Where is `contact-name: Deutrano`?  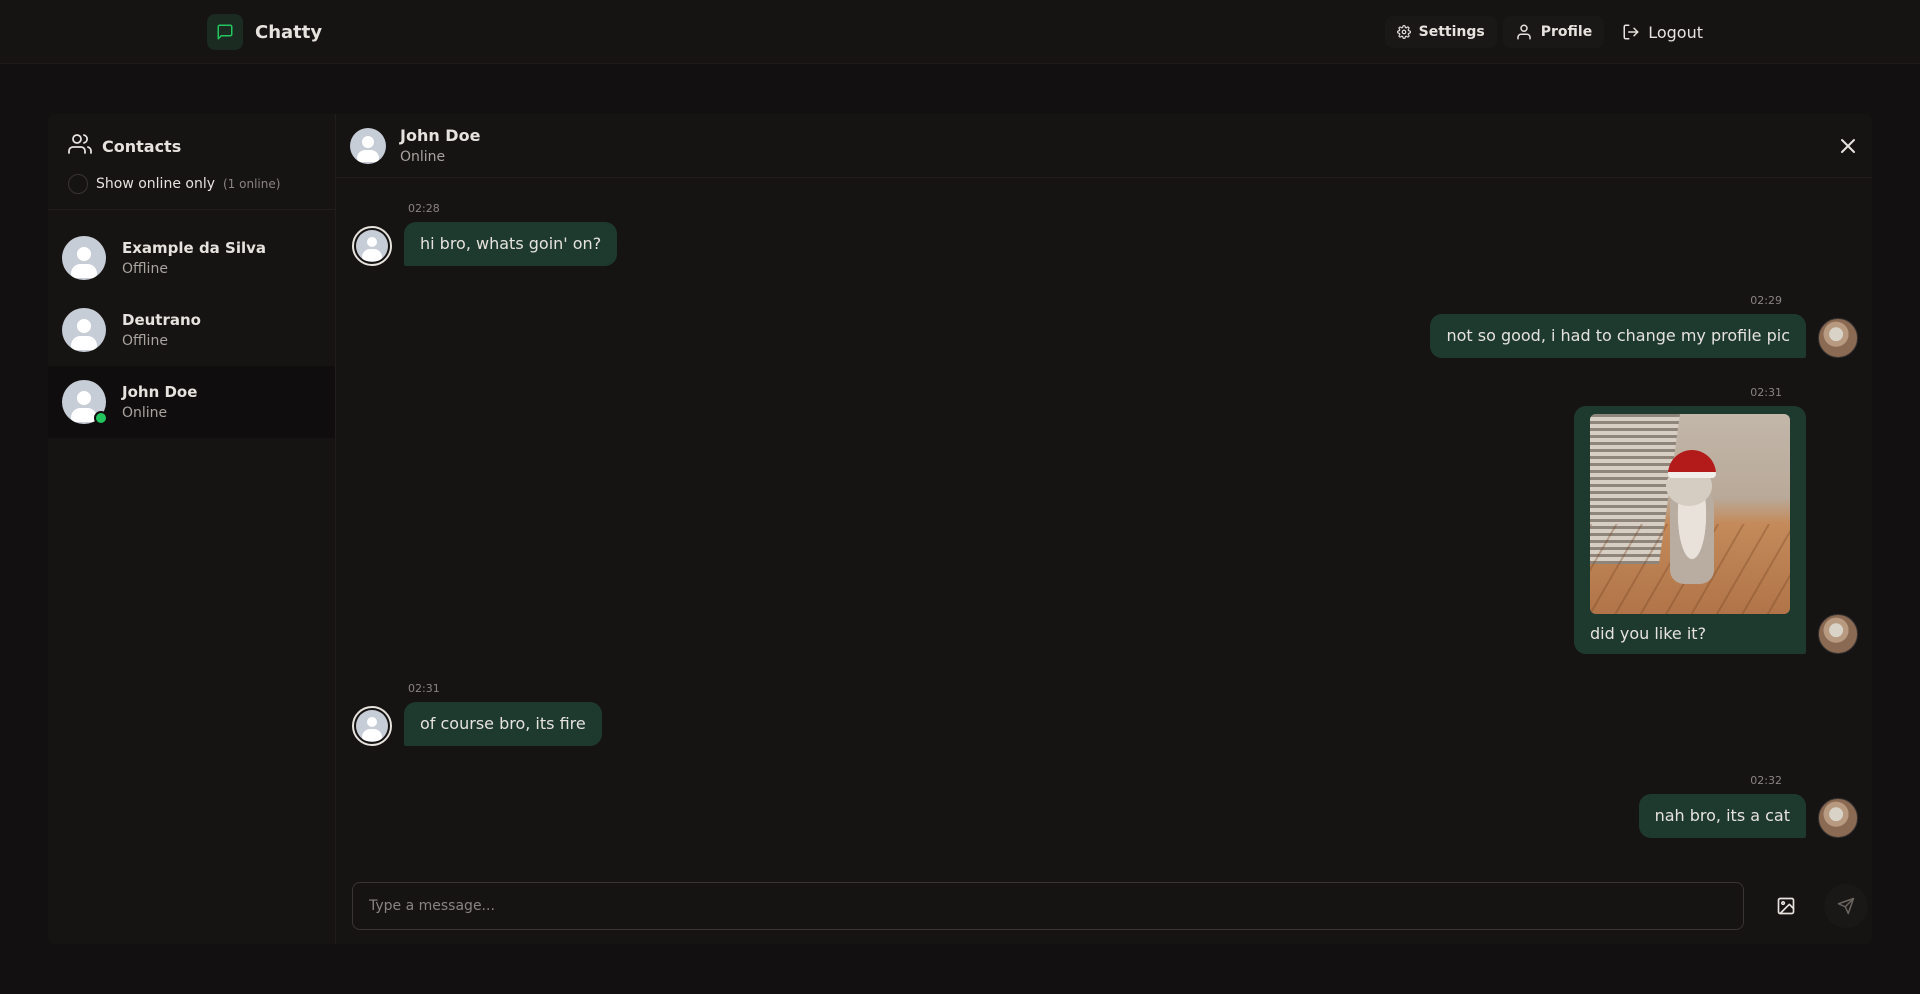
contact-name: Deutrano is located at coordinates (161, 320).